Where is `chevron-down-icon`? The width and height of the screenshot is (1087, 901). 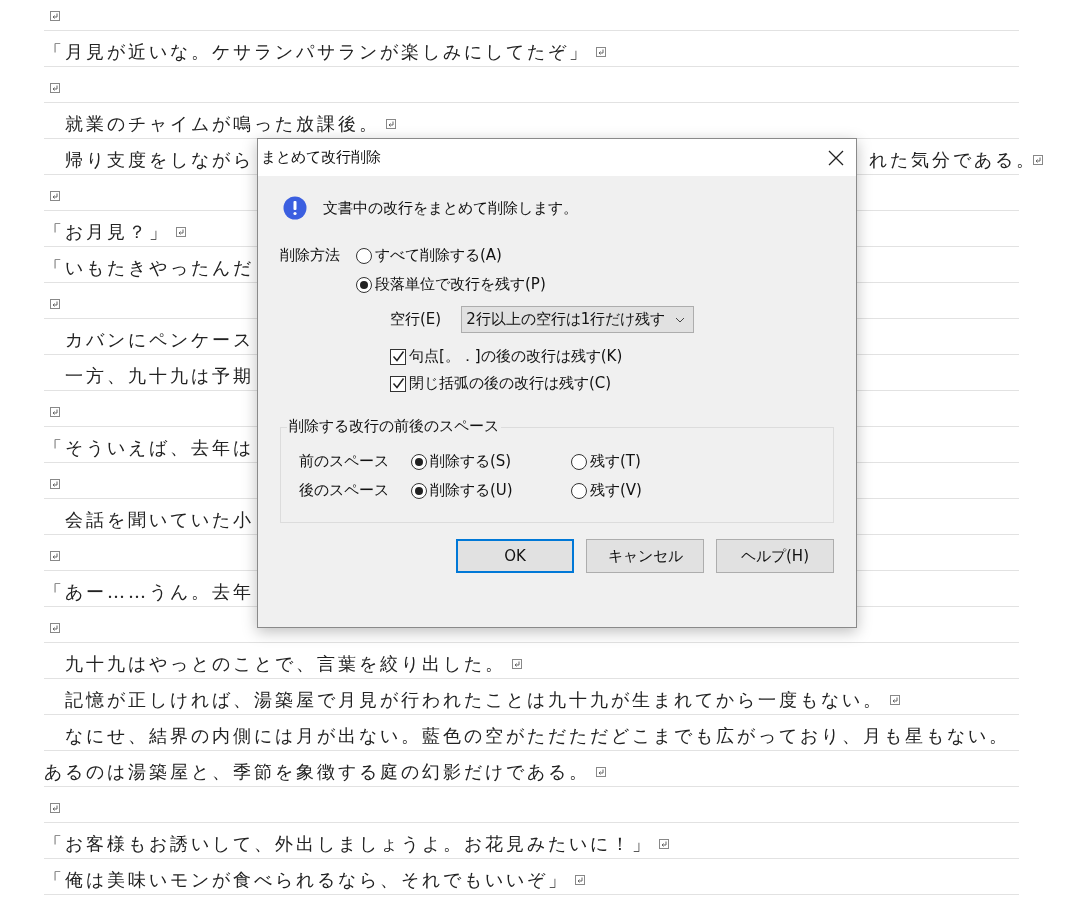 chevron-down-icon is located at coordinates (680, 319).